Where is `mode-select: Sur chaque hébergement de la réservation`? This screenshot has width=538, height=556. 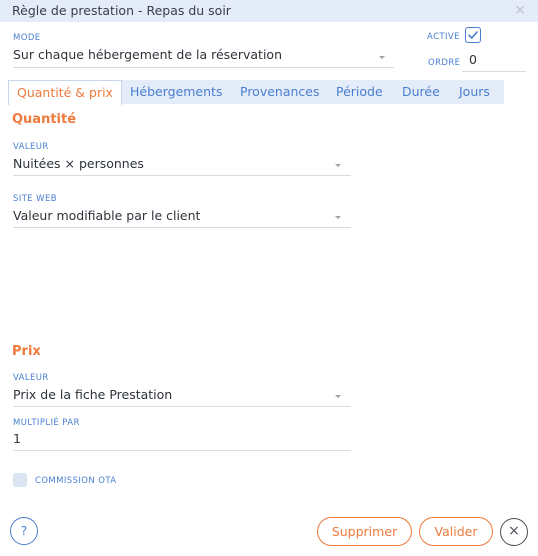 mode-select: Sur chaque hébergement de la réservation is located at coordinates (147, 54).